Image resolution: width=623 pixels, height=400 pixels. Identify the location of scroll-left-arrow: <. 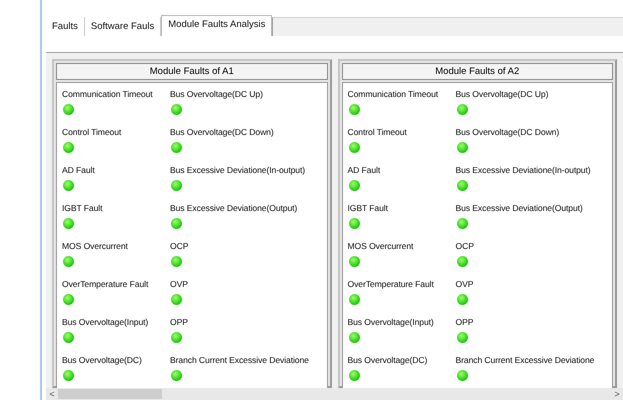
(52, 394).